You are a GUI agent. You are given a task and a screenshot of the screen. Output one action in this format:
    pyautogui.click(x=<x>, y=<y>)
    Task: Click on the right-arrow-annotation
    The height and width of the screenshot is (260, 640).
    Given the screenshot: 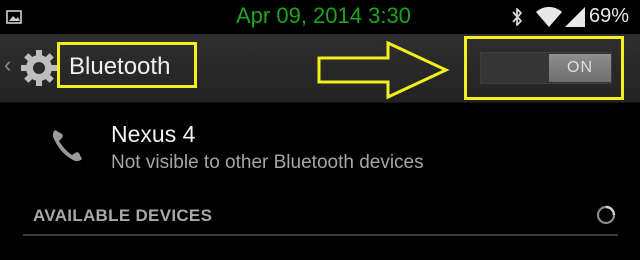 What is the action you would take?
    pyautogui.click(x=383, y=70)
    